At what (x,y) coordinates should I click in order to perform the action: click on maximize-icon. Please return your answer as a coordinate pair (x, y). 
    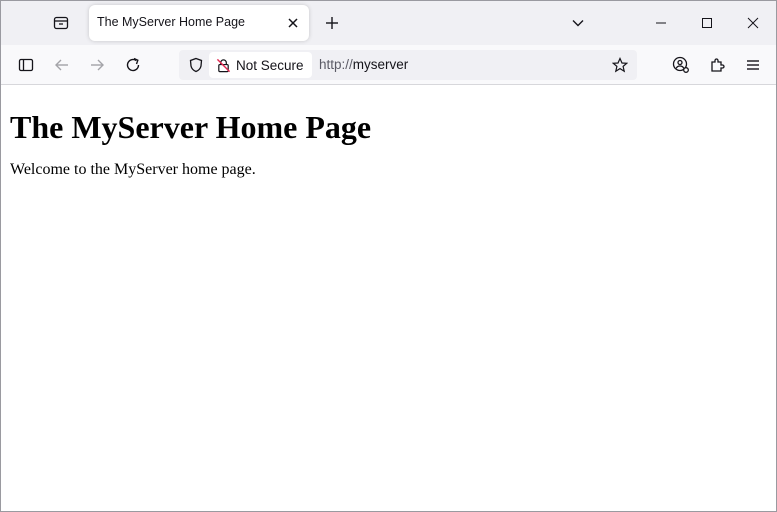
    Looking at the image, I should click on (707, 23).